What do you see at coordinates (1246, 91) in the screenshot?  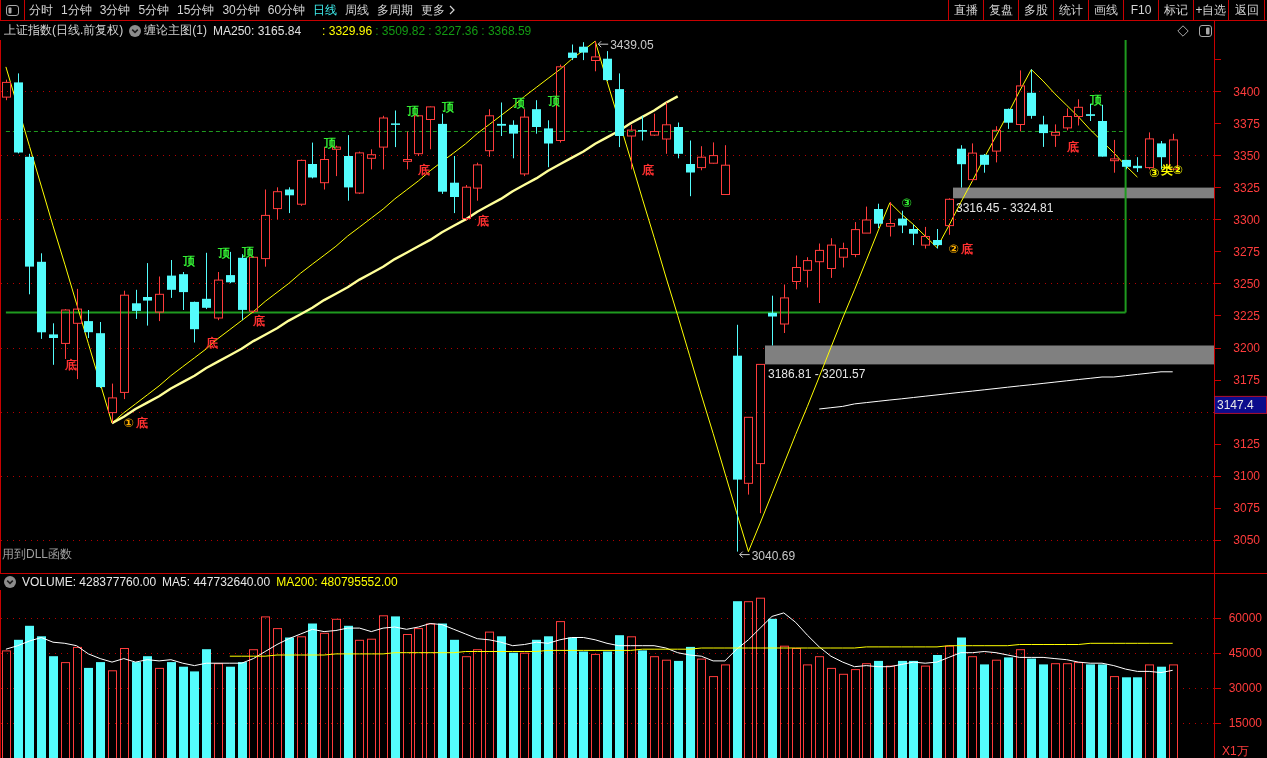 I see `axis-label: 3400` at bounding box center [1246, 91].